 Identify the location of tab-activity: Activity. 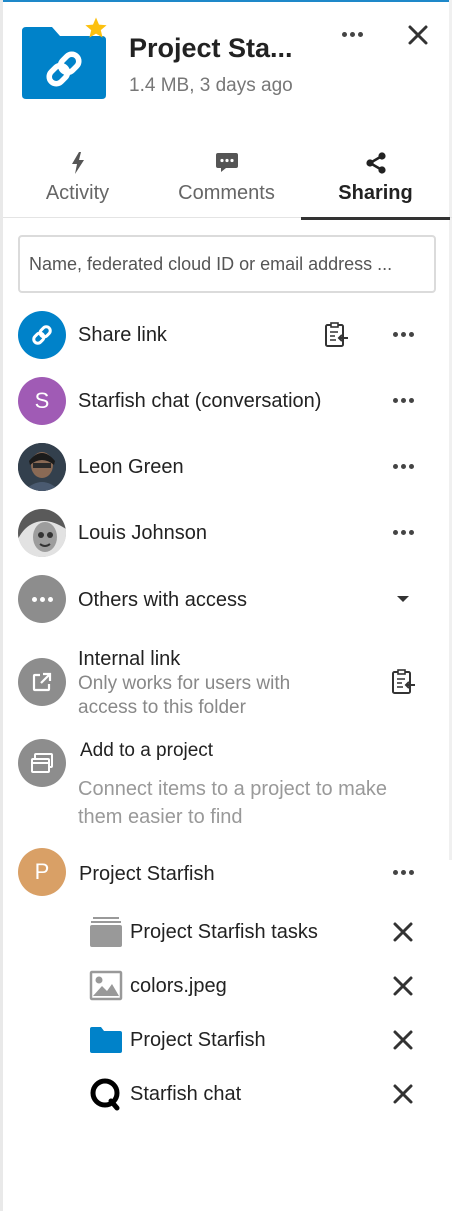
(77, 181).